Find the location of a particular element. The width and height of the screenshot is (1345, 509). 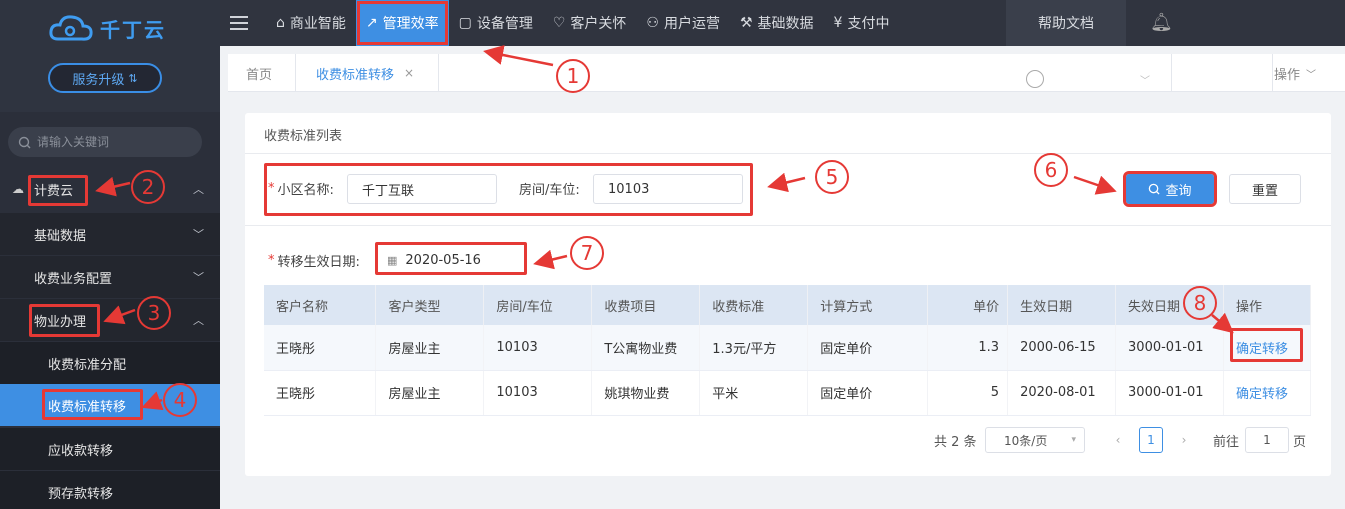

sidebar-item-label: 预存款转移 is located at coordinates (81, 494).